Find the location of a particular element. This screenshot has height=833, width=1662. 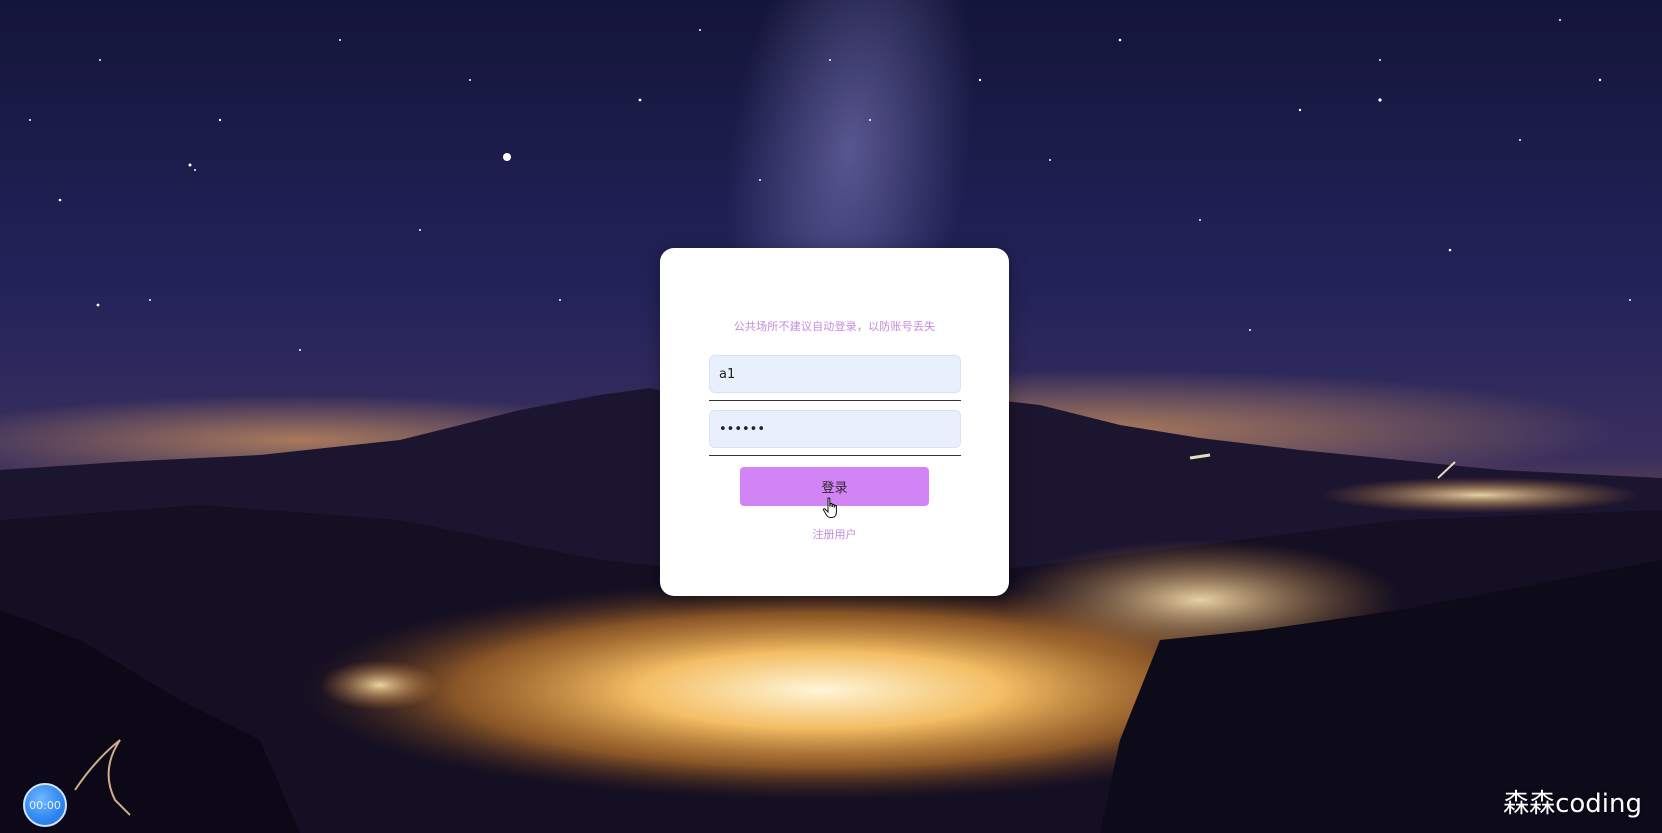

password-input is located at coordinates (835, 429).